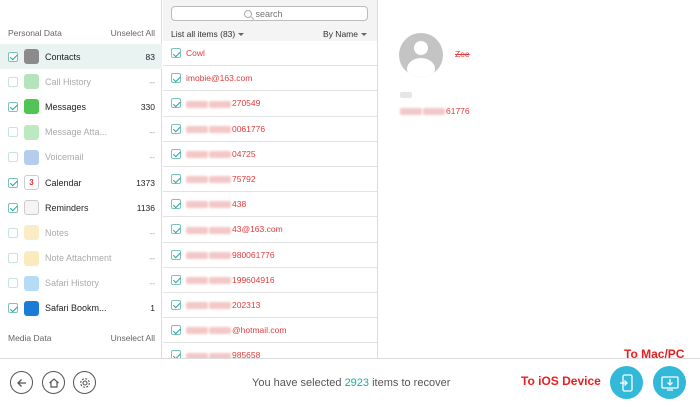 The width and height of the screenshot is (700, 407). Describe the element at coordinates (21, 382) in the screenshot. I see `back-button` at that location.